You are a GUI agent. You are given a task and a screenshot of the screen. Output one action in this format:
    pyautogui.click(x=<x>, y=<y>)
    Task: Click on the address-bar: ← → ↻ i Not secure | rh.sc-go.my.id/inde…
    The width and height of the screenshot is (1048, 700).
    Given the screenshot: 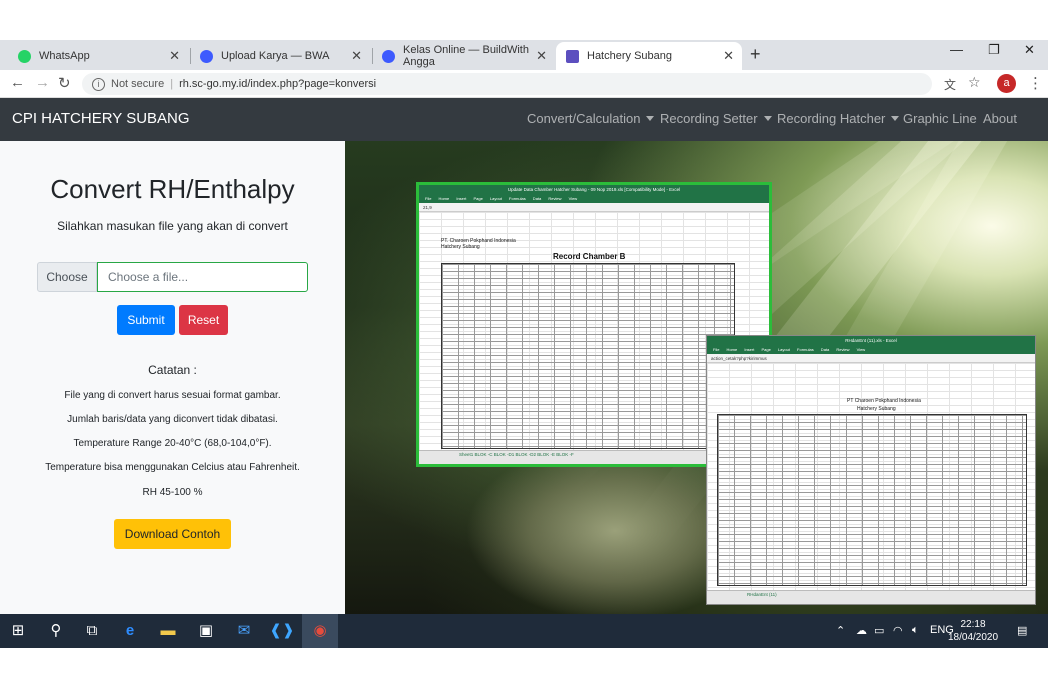 What is the action you would take?
    pyautogui.click(x=524, y=84)
    